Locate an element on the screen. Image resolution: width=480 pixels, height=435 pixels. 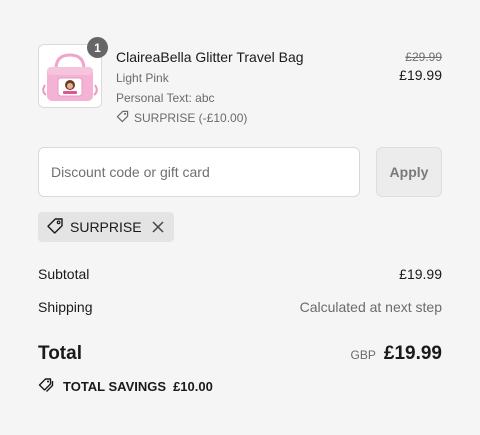
currency-code: GBP is located at coordinates (363, 355).